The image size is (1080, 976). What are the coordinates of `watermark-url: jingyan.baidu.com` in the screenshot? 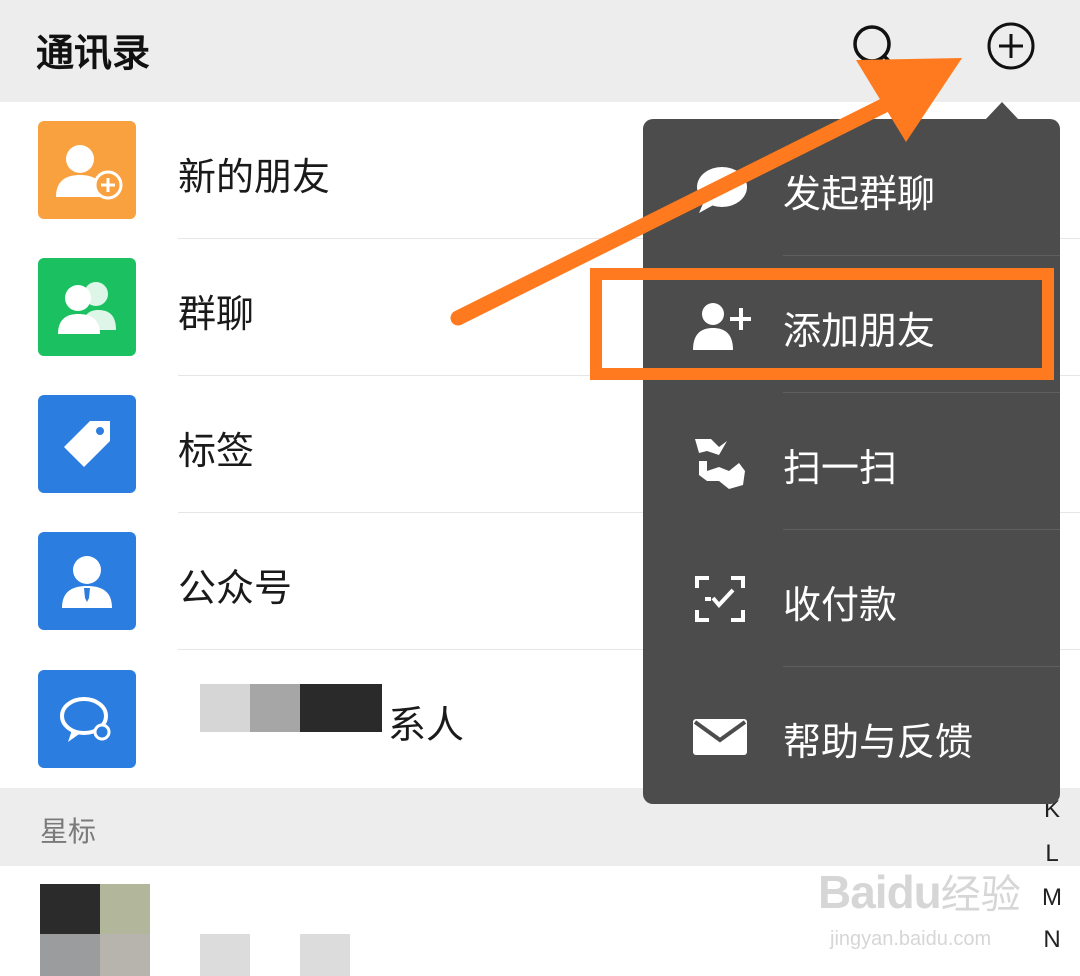 It's located at (911, 939).